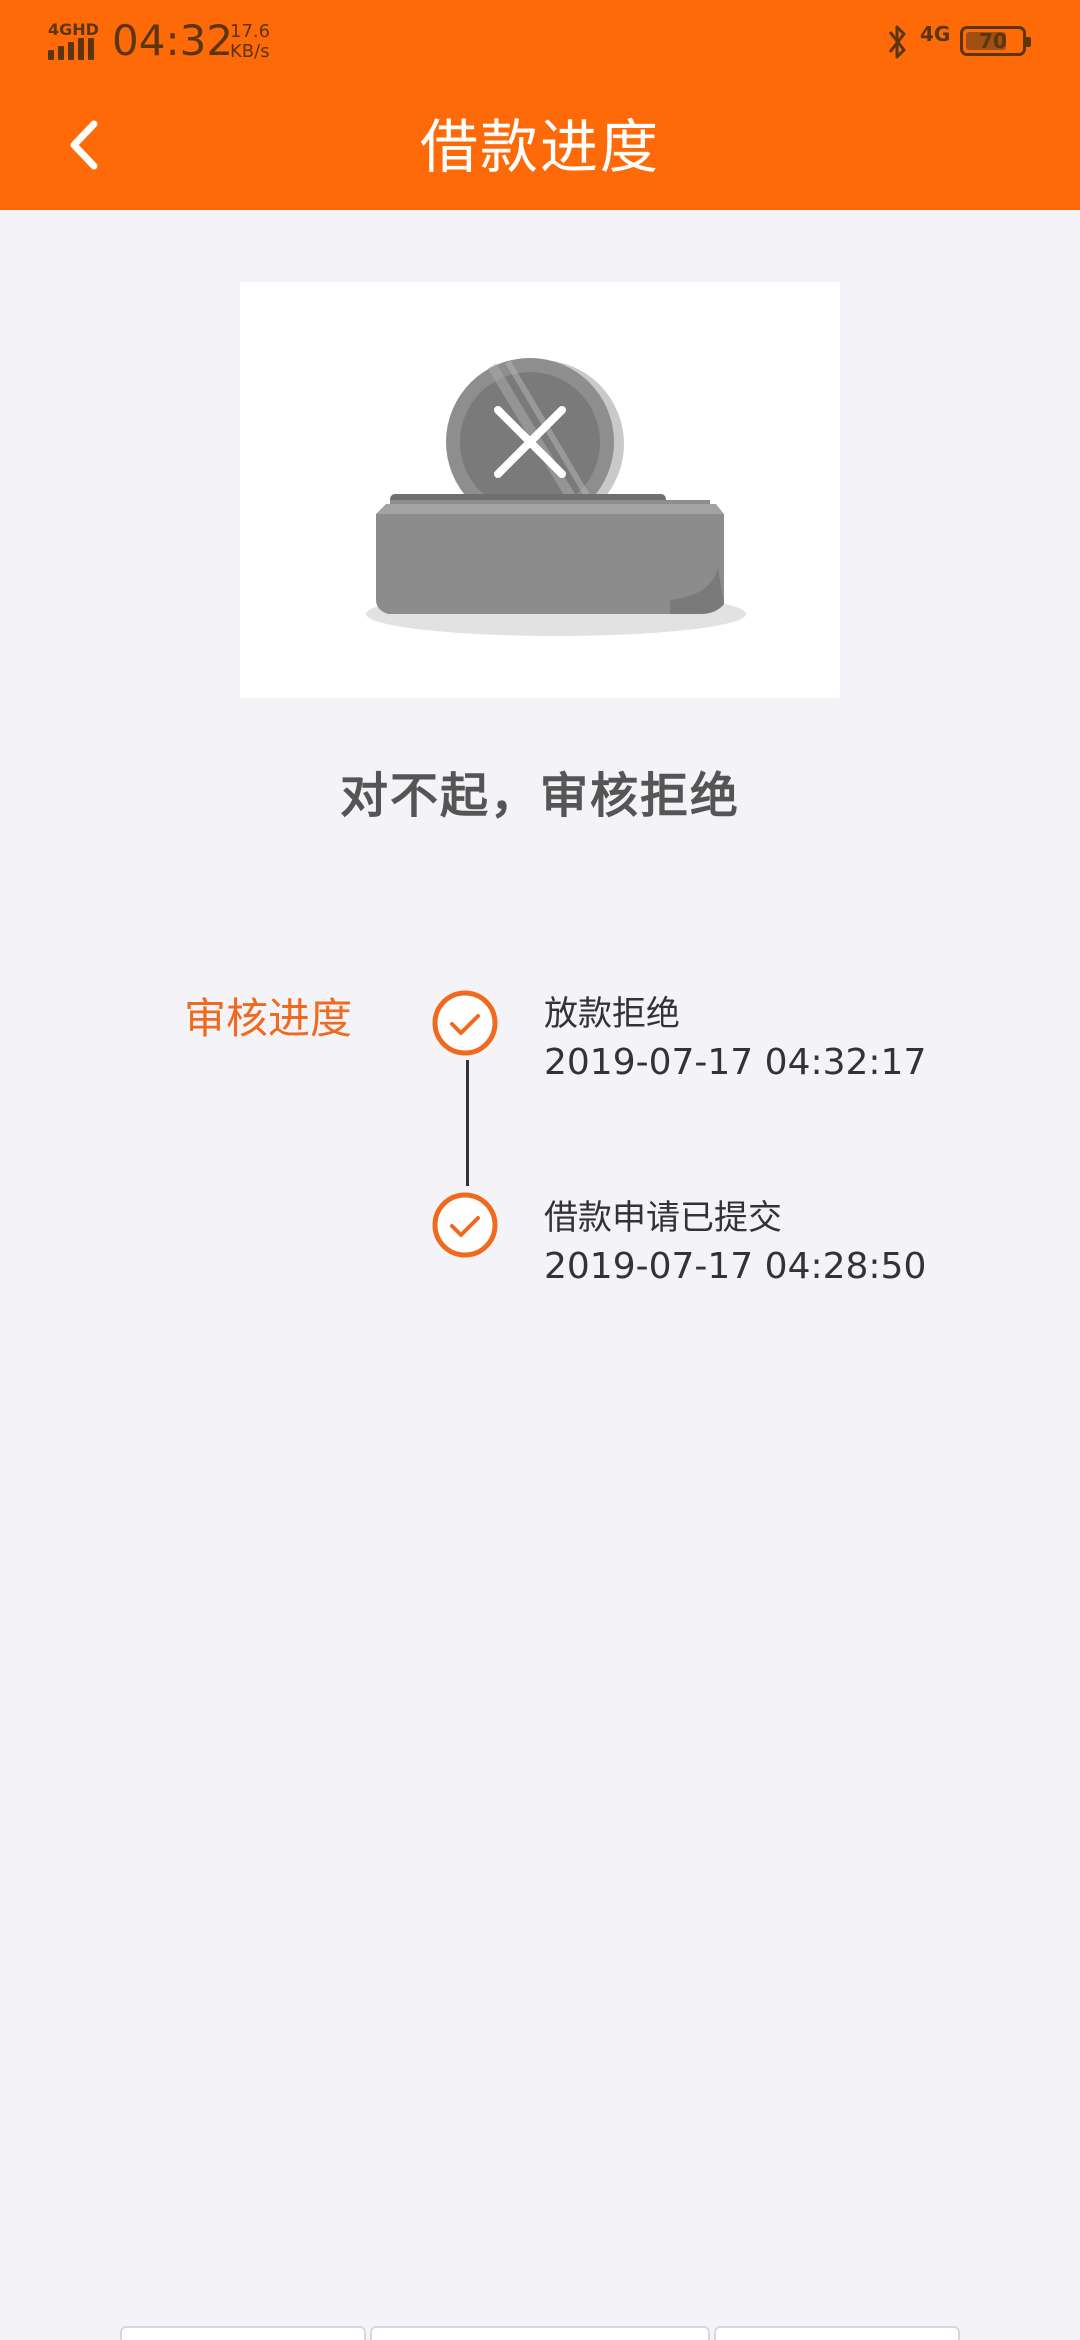  What do you see at coordinates (539, 147) in the screenshot?
I see `page-title: 借款进度` at bounding box center [539, 147].